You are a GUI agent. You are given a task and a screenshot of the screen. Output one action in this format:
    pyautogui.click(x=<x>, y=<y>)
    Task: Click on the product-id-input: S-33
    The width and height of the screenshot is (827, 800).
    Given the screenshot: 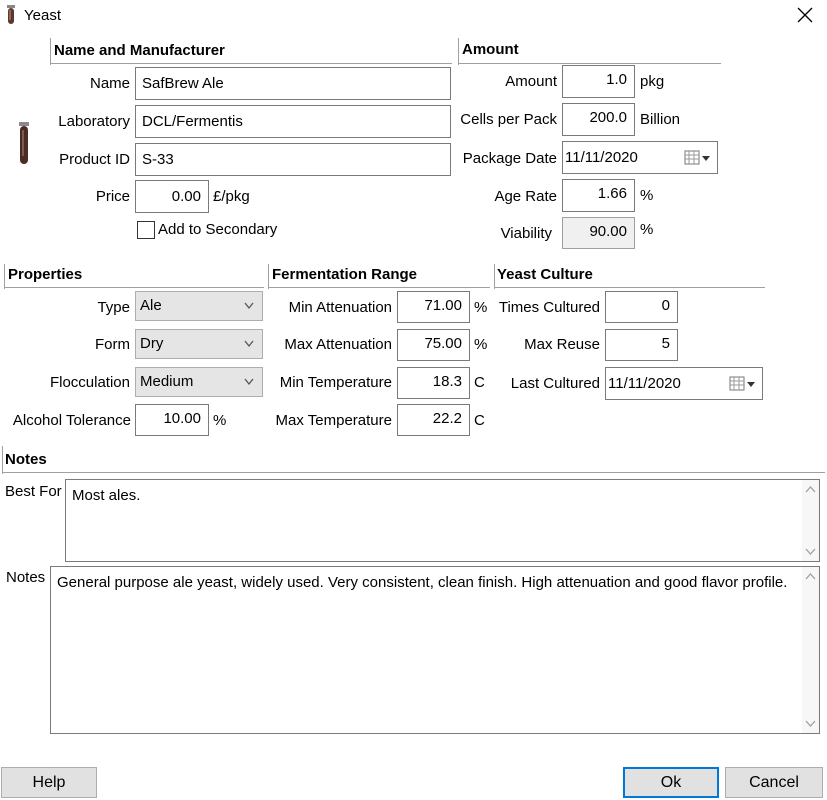 What is the action you would take?
    pyautogui.click(x=293, y=159)
    